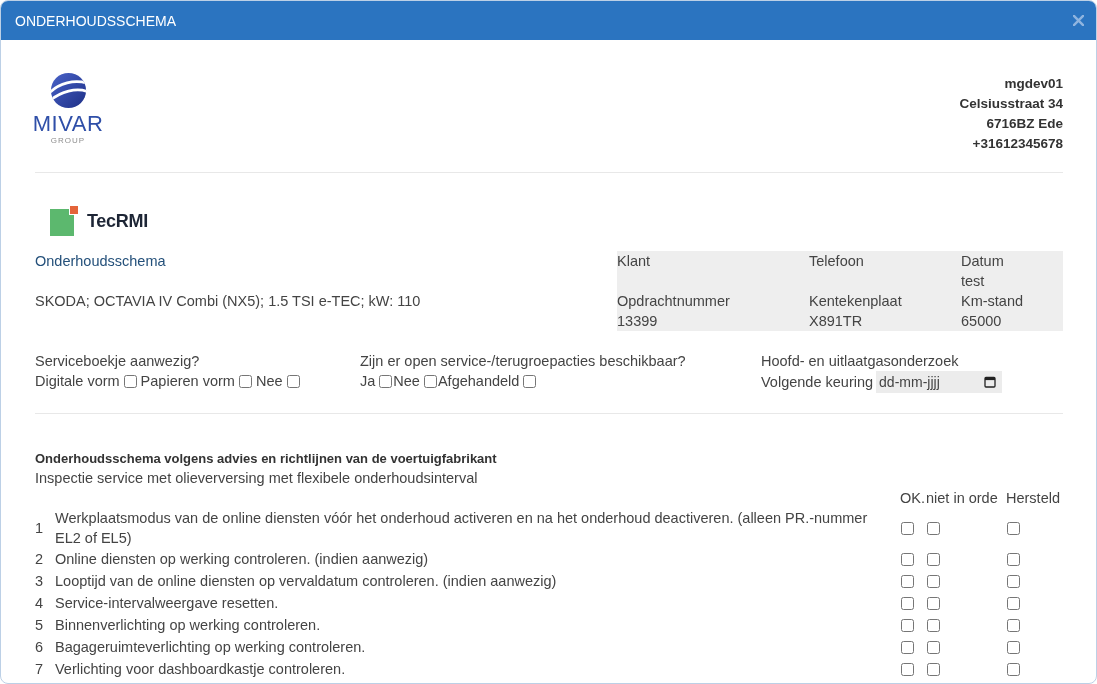  What do you see at coordinates (939, 382) in the screenshot?
I see `date-field: dd-mm-jjjj` at bounding box center [939, 382].